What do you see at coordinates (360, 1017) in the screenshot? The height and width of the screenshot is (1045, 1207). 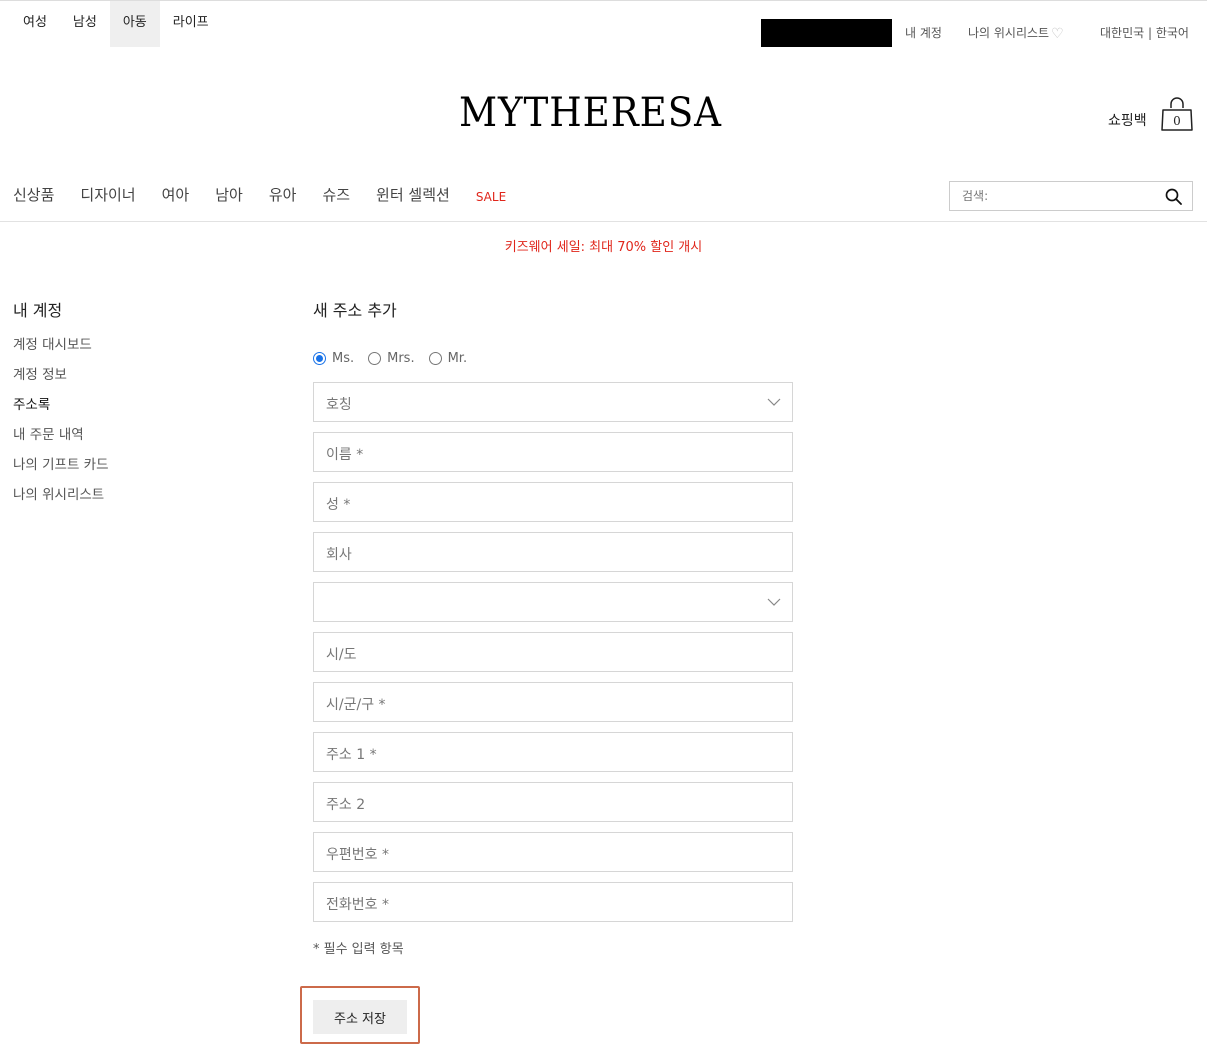 I see `save-address-button: 주소 저장` at bounding box center [360, 1017].